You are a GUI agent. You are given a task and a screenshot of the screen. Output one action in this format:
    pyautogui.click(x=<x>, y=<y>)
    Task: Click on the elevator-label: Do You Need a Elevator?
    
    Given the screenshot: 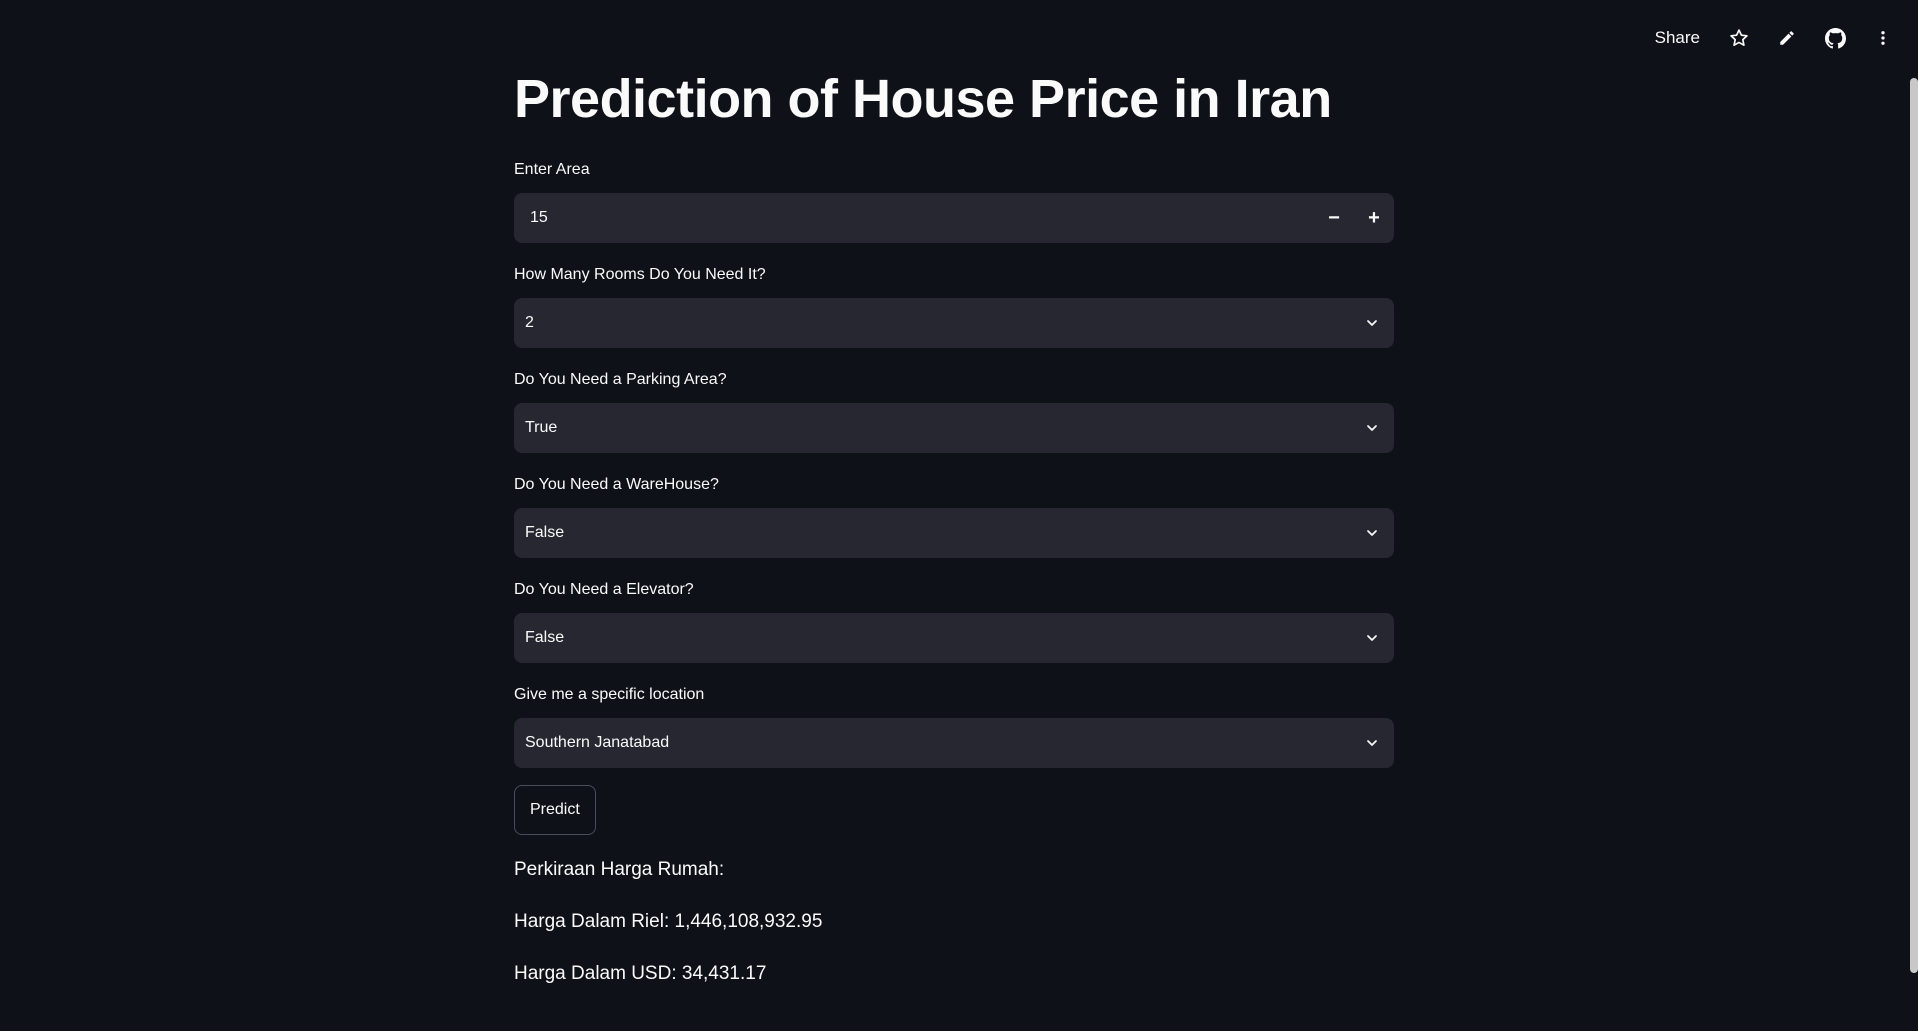 What is the action you would take?
    pyautogui.click(x=604, y=589)
    